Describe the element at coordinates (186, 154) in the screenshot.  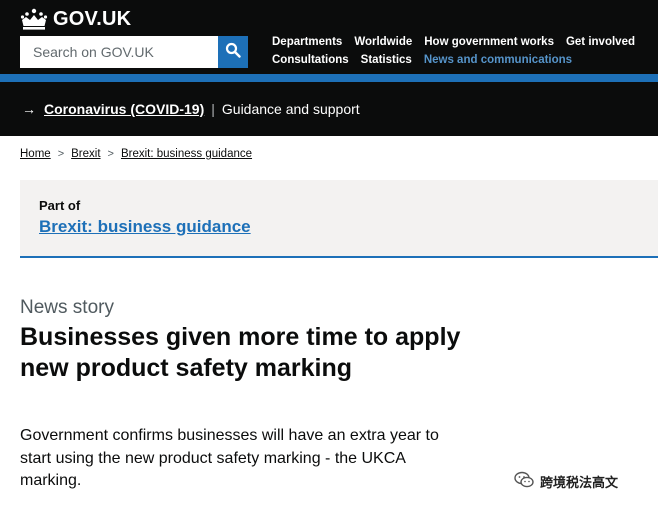
I see `breadcrumb-brexit-business-guidance: Brexit: business guidance` at that location.